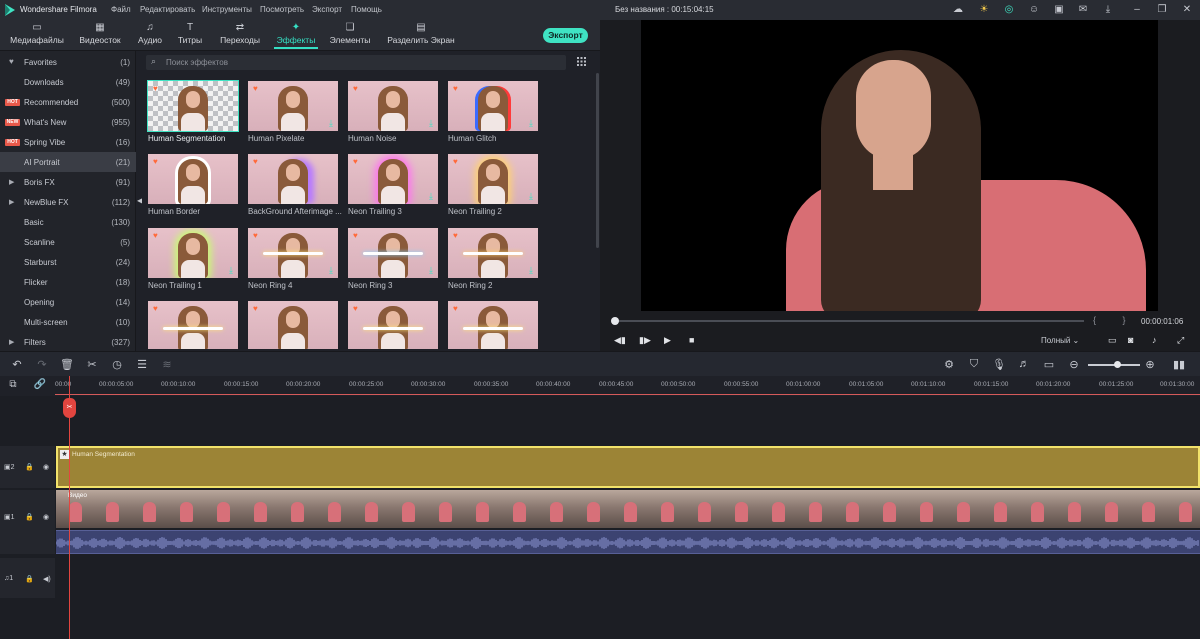 The height and width of the screenshot is (639, 1200). I want to click on category-ai-portrait: AI Portrait (21), so click(68, 162).